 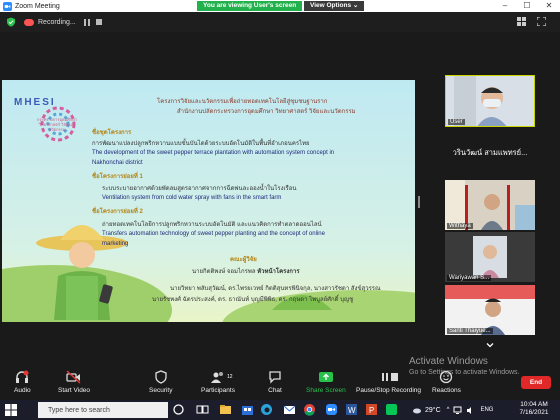 What do you see at coordinates (470, 410) in the screenshot?
I see `volume-icon` at bounding box center [470, 410].